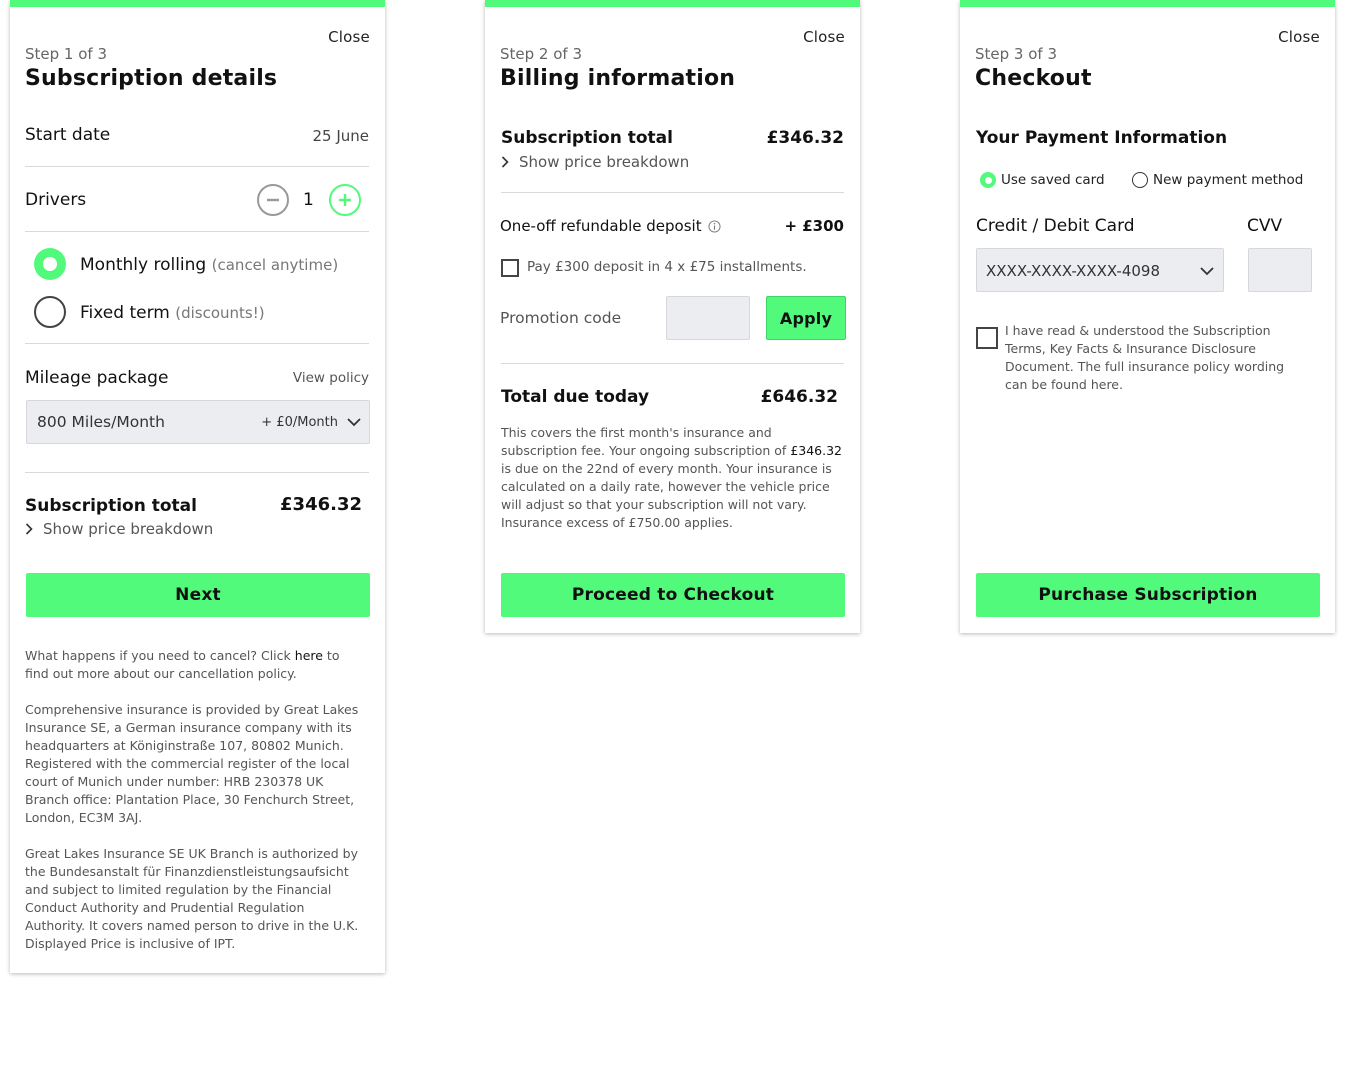  Describe the element at coordinates (1265, 226) in the screenshot. I see `cvv-label: CVV` at that location.